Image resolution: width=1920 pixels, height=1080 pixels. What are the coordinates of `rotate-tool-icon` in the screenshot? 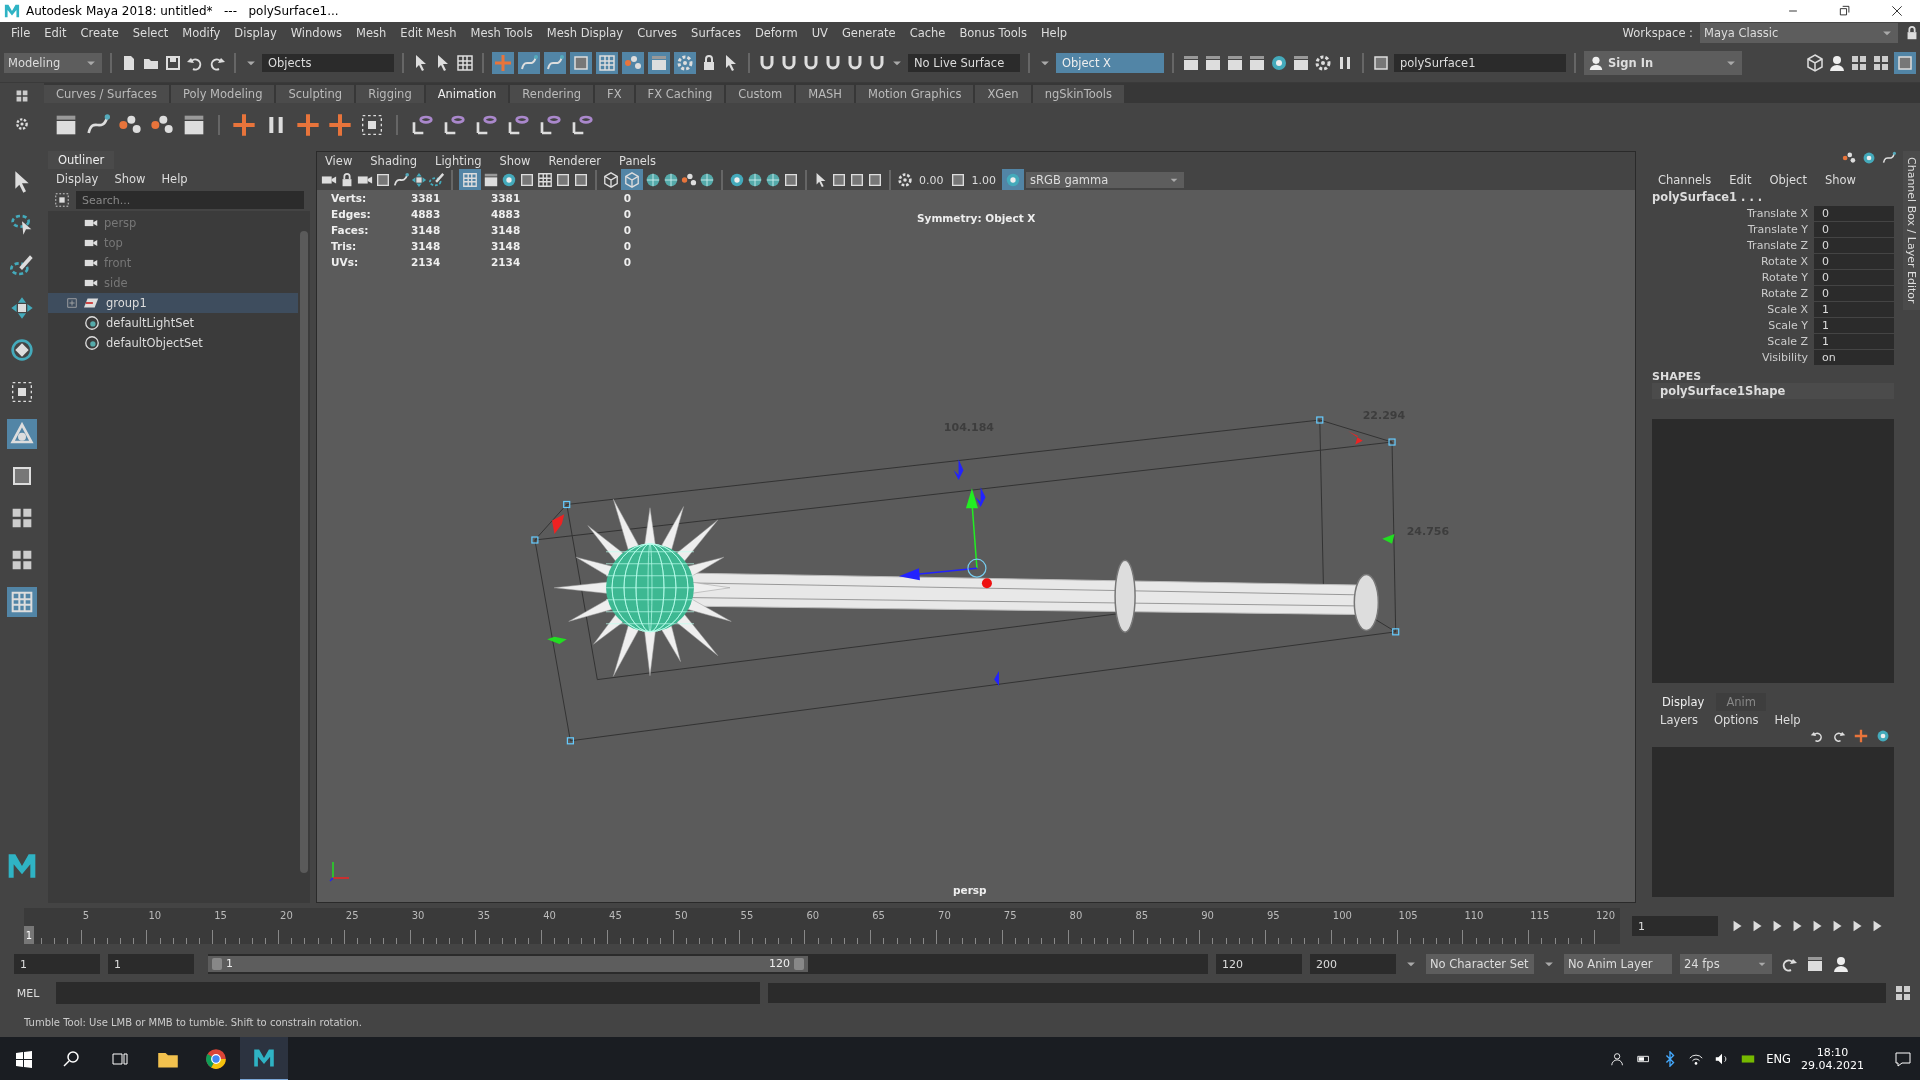 It's located at (22, 350).